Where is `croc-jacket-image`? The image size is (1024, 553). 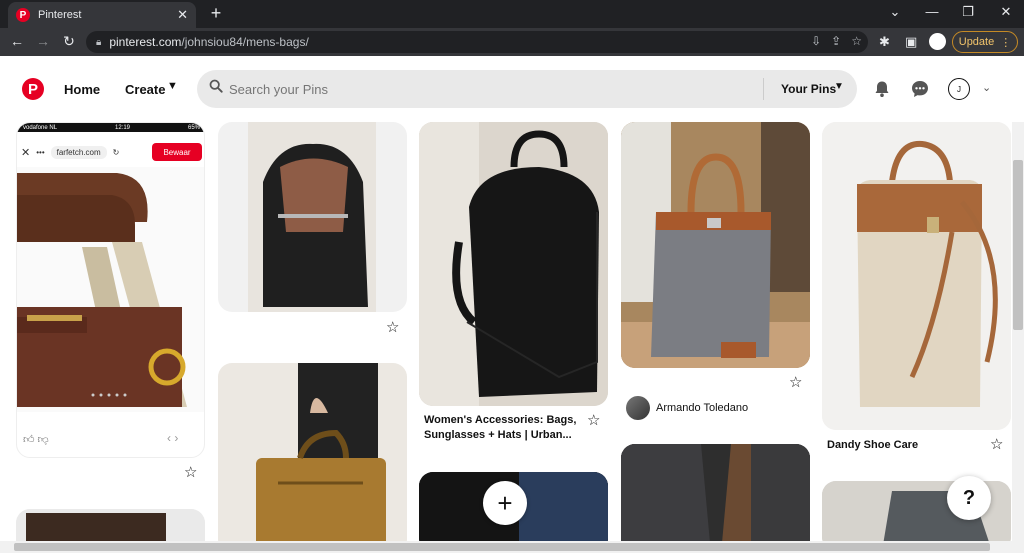
croc-jacket-image is located at coordinates (715, 492).